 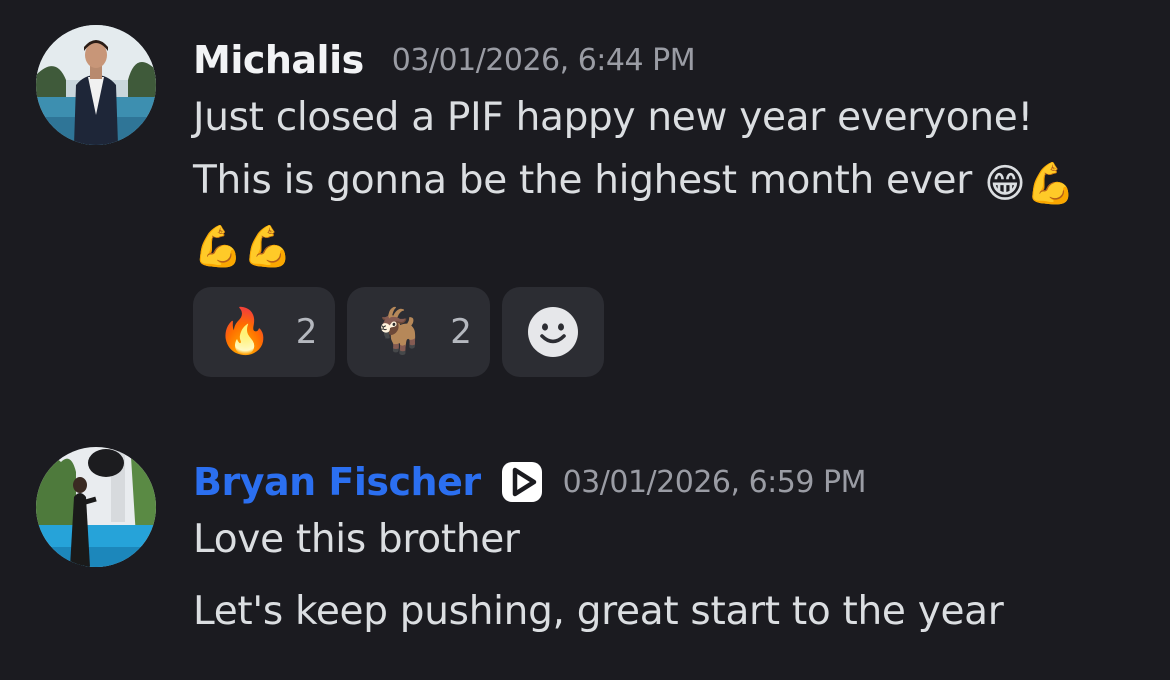 I want to click on play-badge-icon, so click(x=521, y=482).